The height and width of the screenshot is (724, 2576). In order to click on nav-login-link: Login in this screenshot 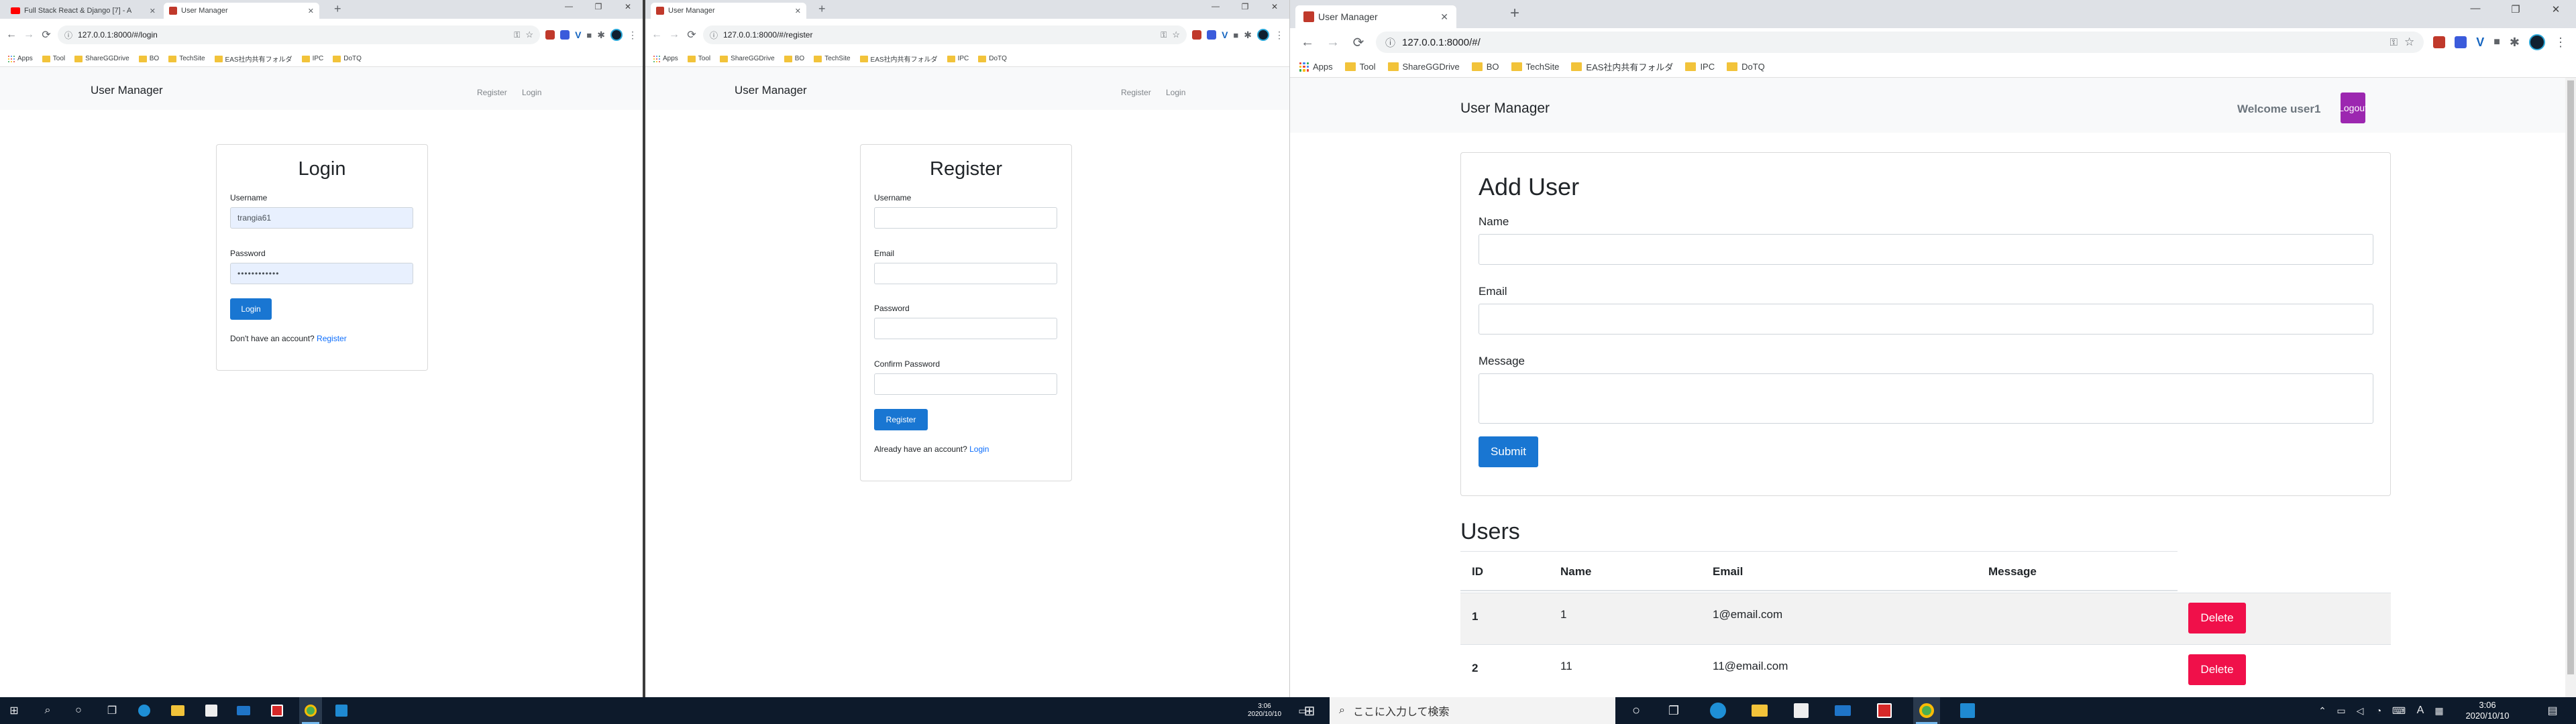, I will do `click(1175, 92)`.